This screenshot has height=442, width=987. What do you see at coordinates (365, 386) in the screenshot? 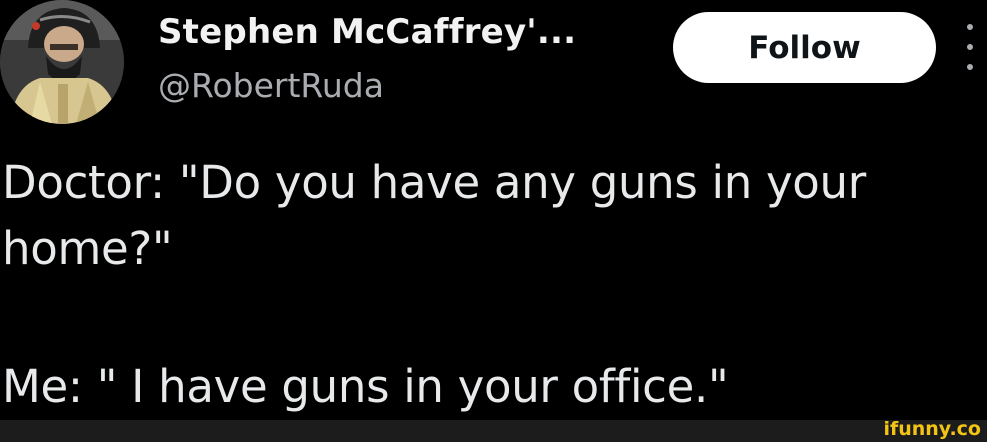
I see `tweet-text-line: Me: " I have guns in your office."` at bounding box center [365, 386].